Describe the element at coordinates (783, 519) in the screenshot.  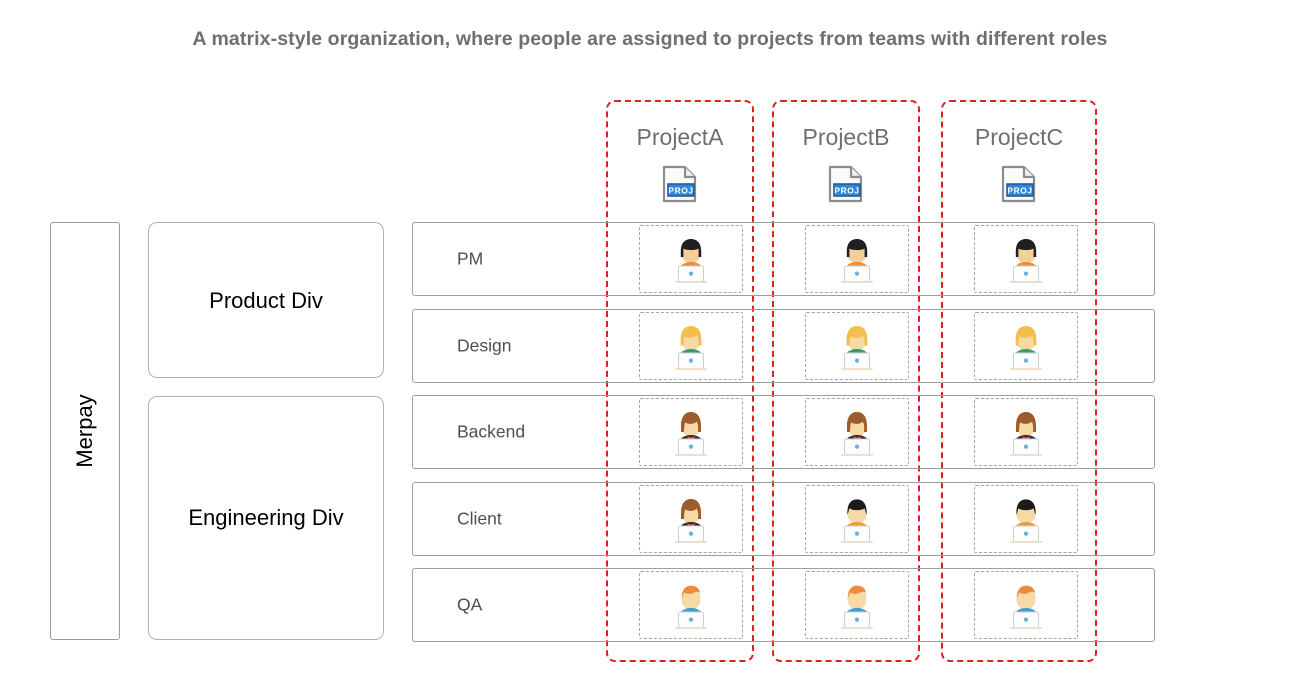
I see `role-row-client: Client` at that location.